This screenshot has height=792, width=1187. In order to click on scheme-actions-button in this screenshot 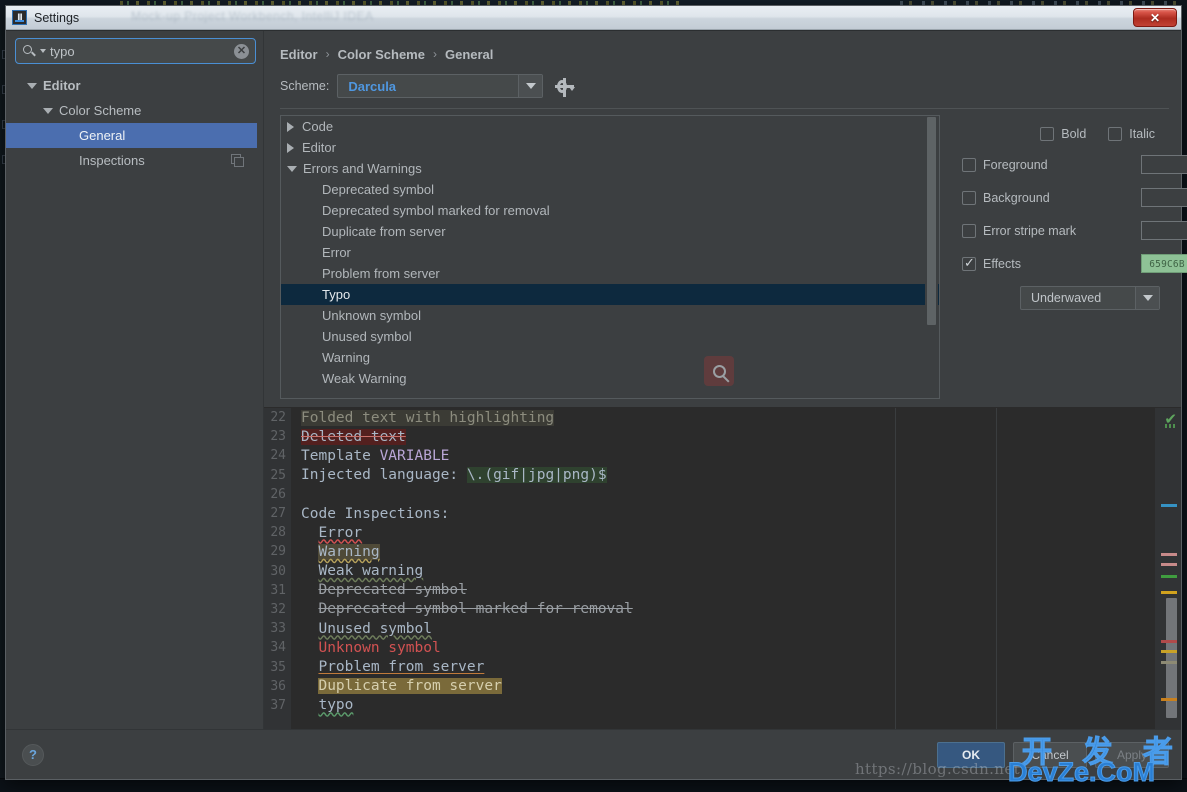, I will do `click(565, 87)`.